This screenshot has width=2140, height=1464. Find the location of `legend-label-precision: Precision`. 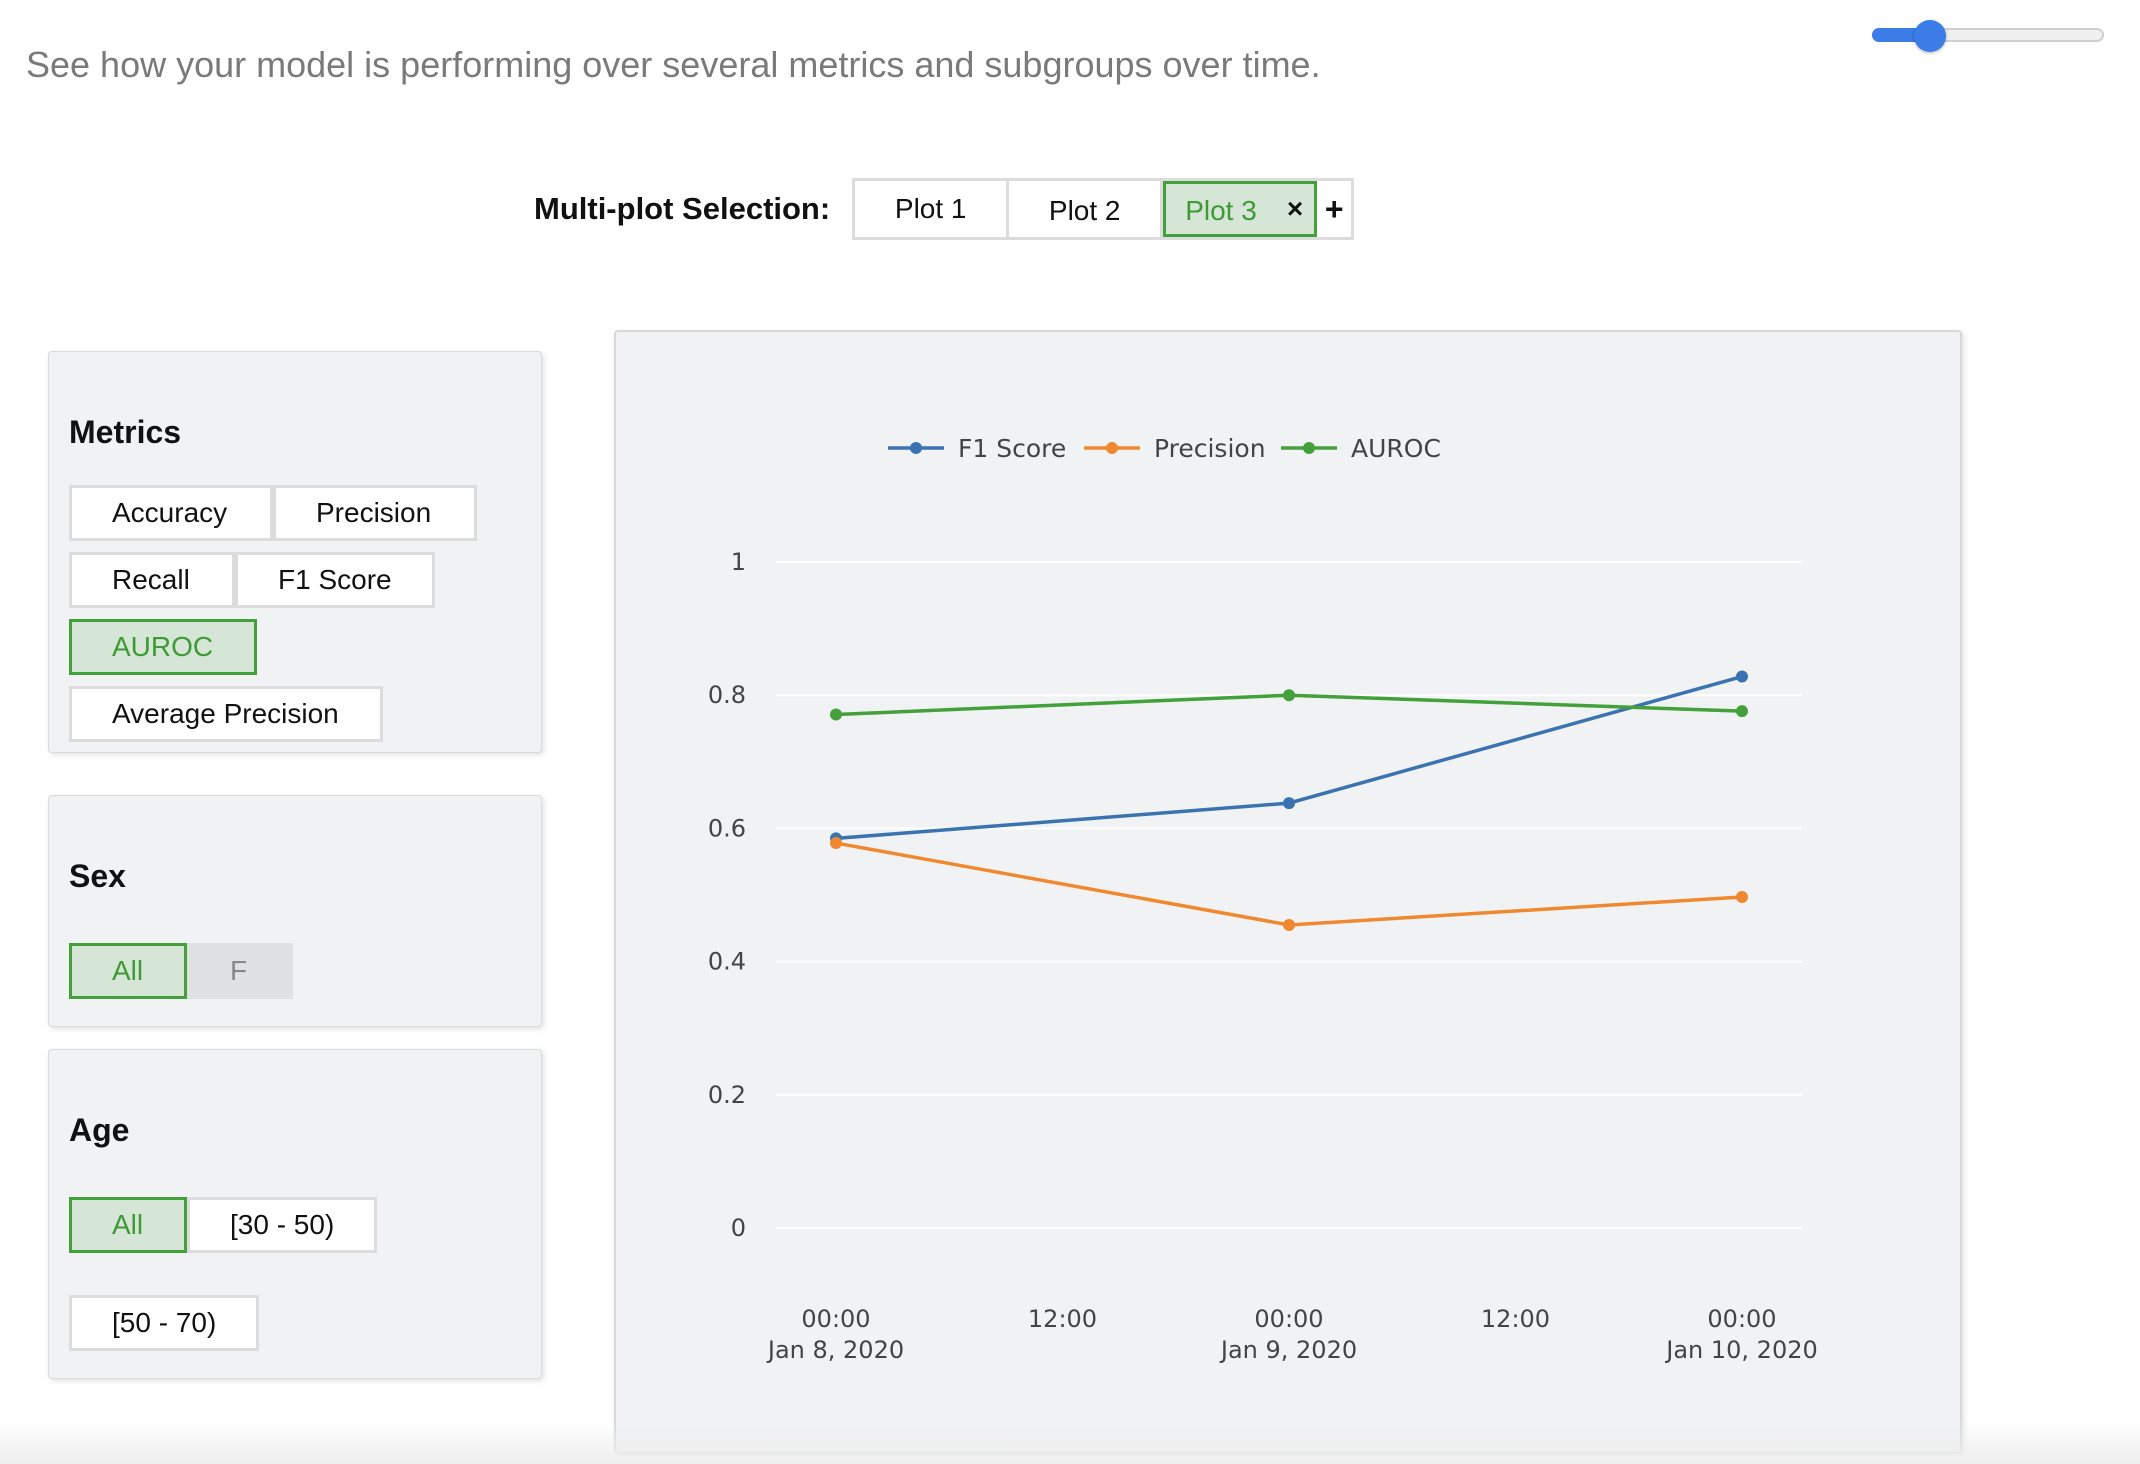

legend-label-precision: Precision is located at coordinates (1210, 448).